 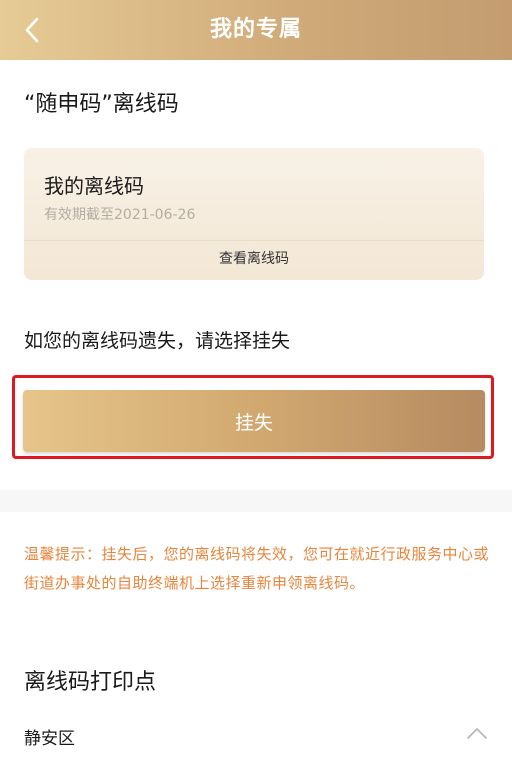 I want to click on top-bar: 我的专属, so click(x=256, y=30).